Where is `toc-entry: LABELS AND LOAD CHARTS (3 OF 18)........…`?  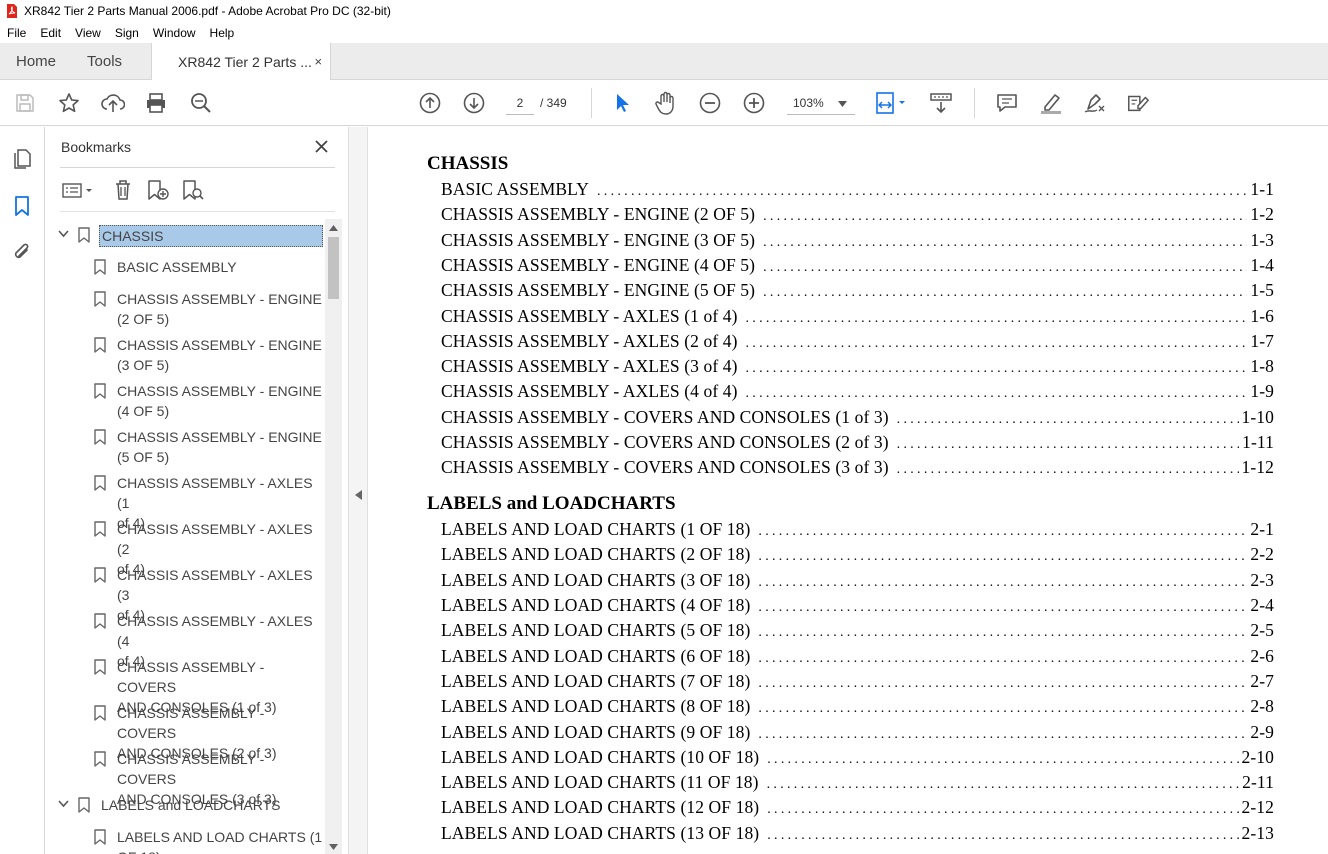
toc-entry: LABELS AND LOAD CHARTS (3 OF 18)........… is located at coordinates (857, 581).